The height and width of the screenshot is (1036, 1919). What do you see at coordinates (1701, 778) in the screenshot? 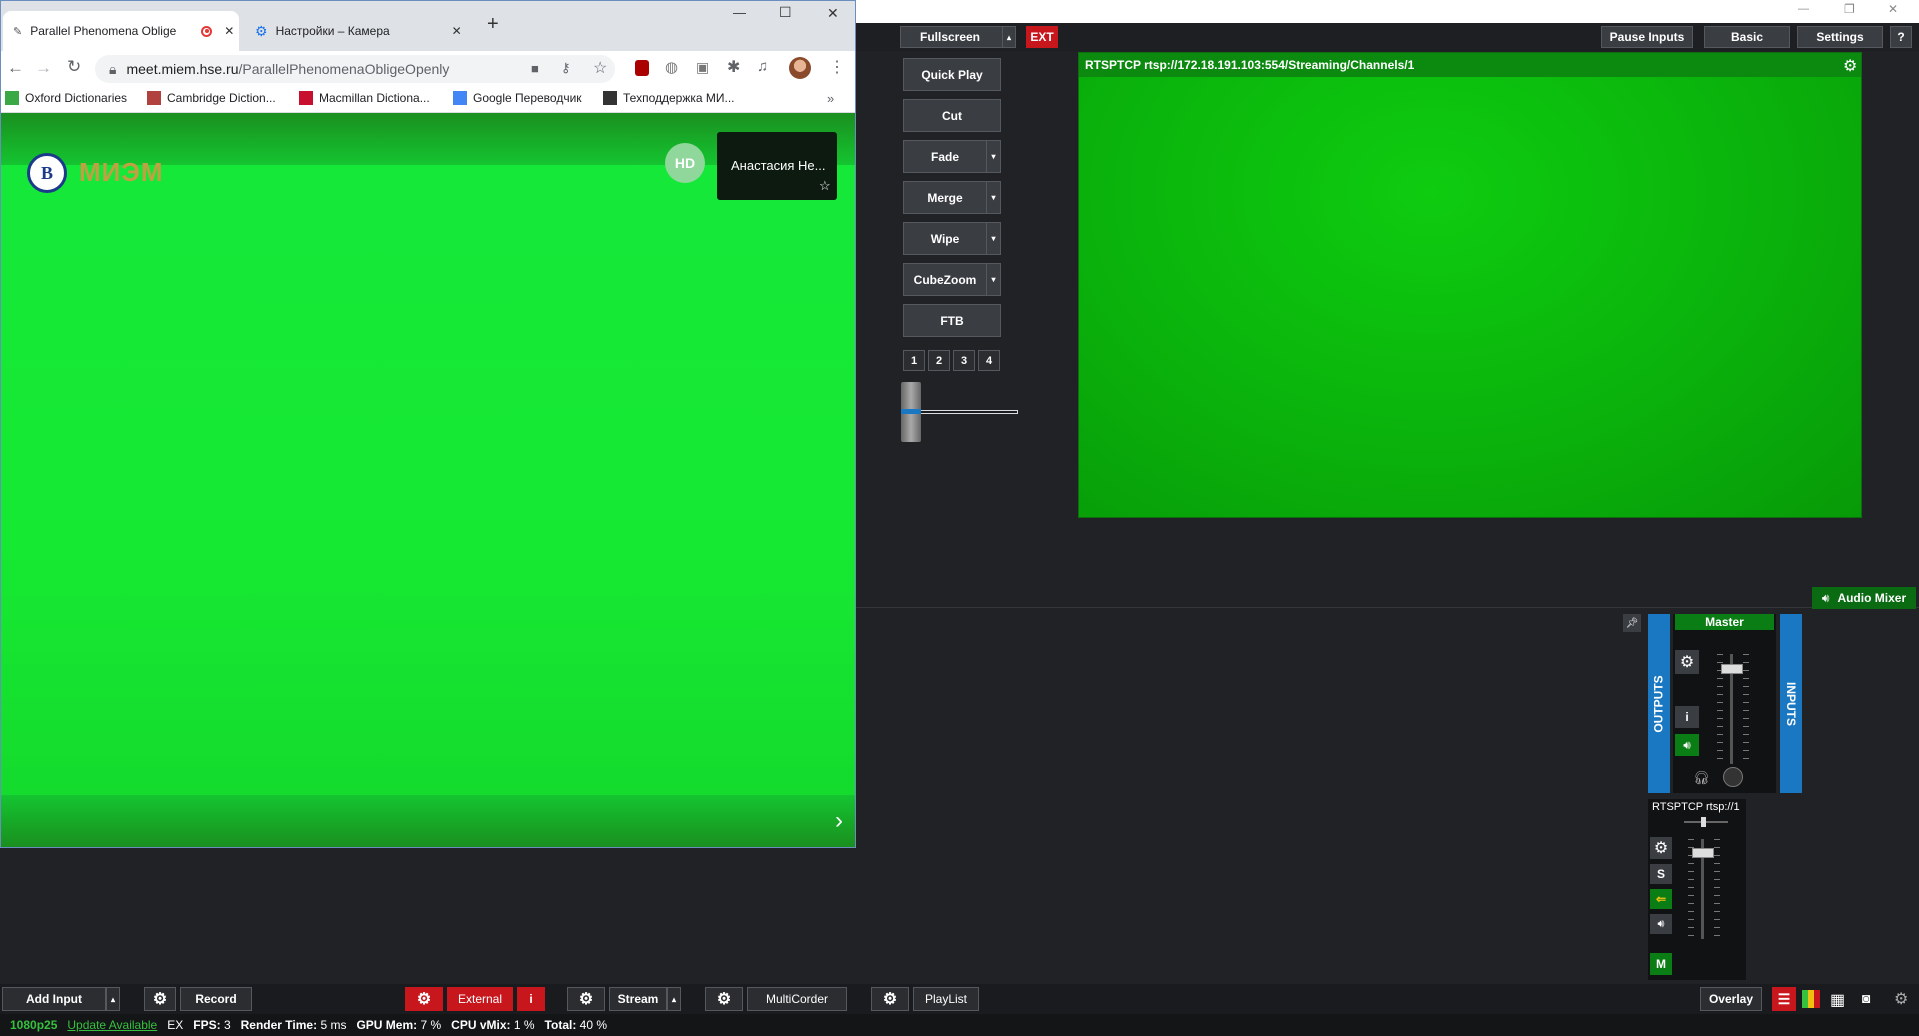
I see `headphones-icon: 🎧︎` at bounding box center [1701, 778].